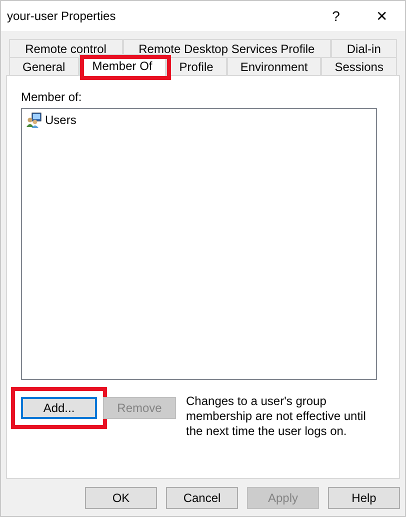 The height and width of the screenshot is (517, 406). Describe the element at coordinates (274, 66) in the screenshot. I see `tab: Environment` at that location.